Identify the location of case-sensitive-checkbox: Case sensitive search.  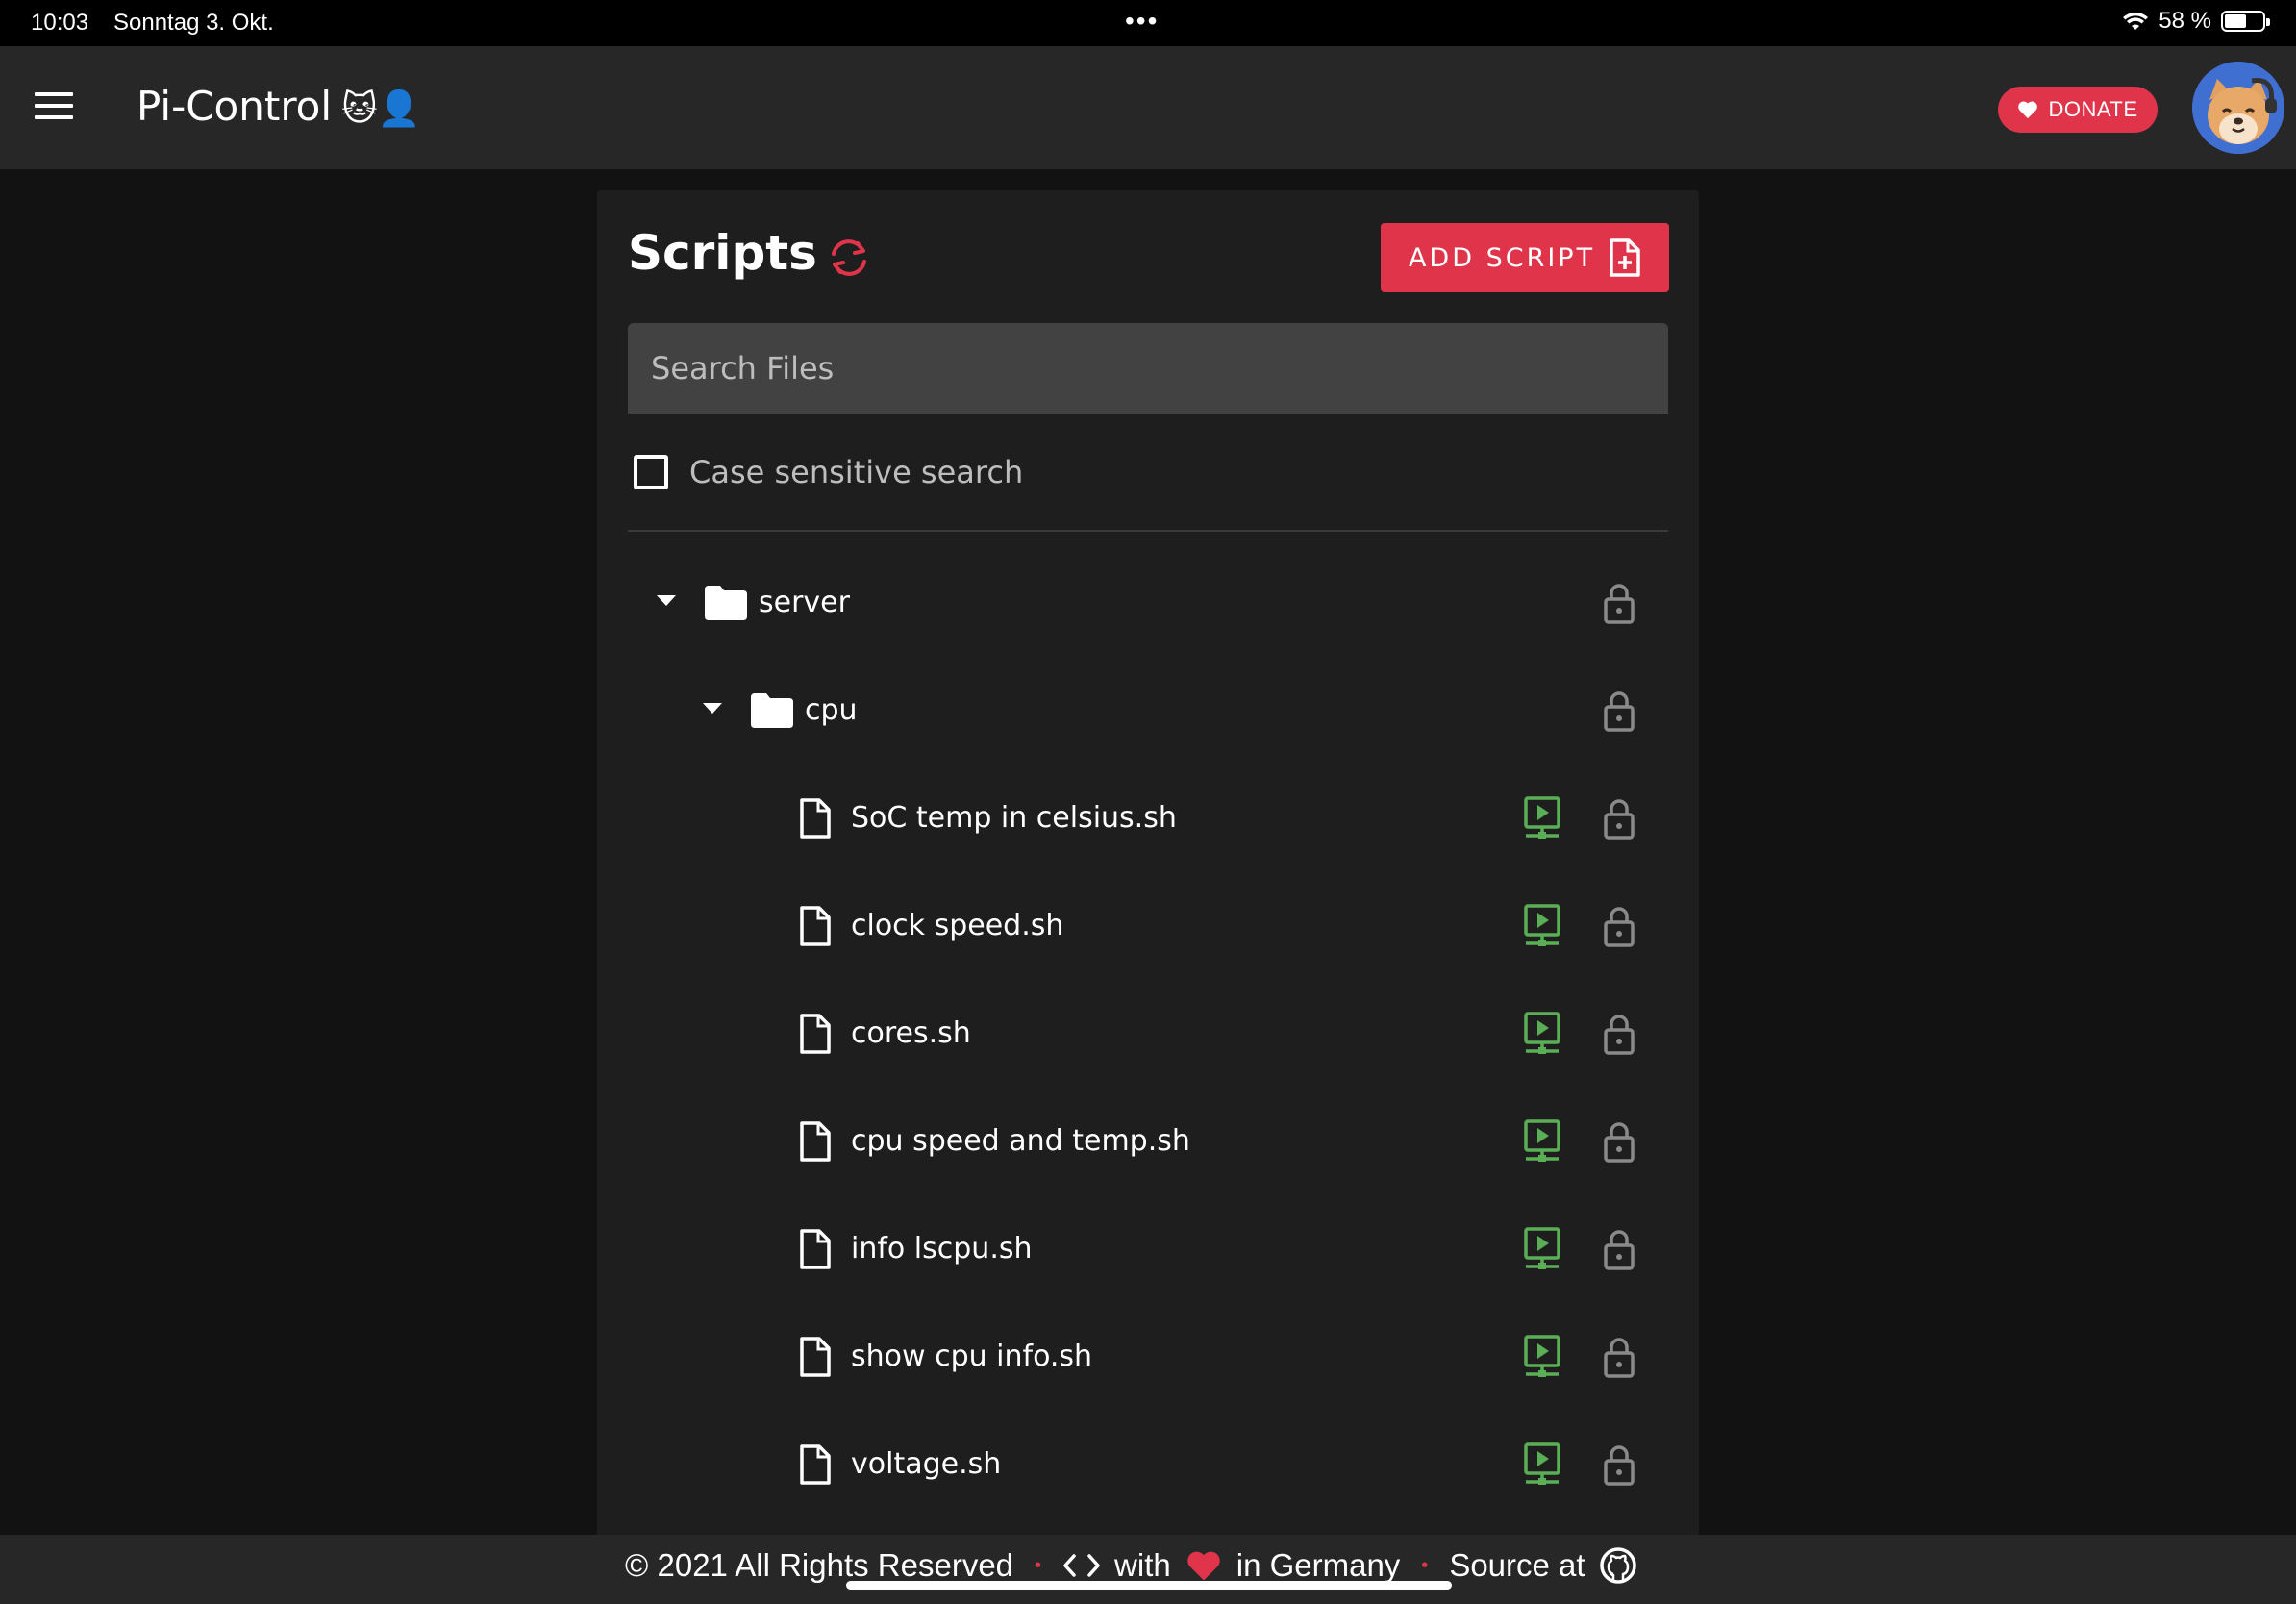
(828, 472).